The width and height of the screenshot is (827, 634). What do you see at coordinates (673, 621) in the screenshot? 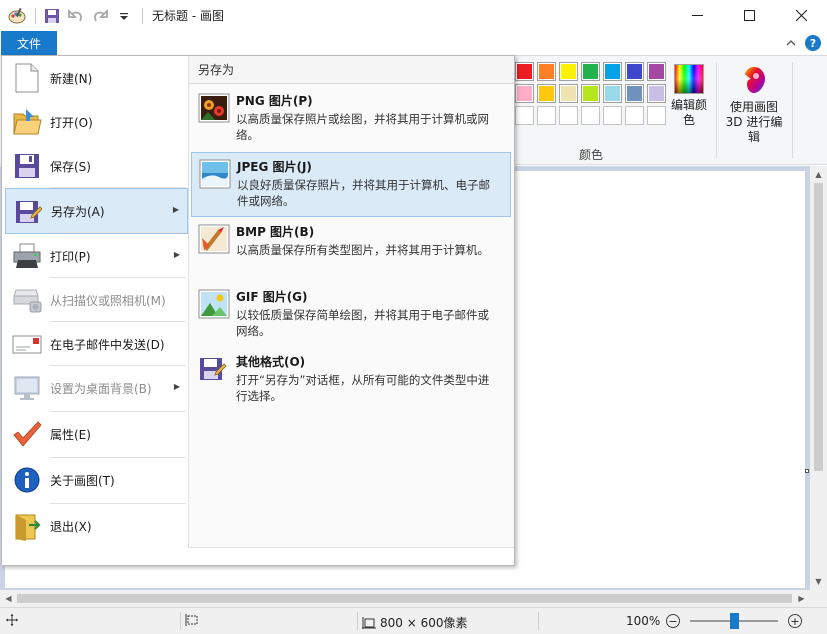
I see `zoom-out-button: −` at bounding box center [673, 621].